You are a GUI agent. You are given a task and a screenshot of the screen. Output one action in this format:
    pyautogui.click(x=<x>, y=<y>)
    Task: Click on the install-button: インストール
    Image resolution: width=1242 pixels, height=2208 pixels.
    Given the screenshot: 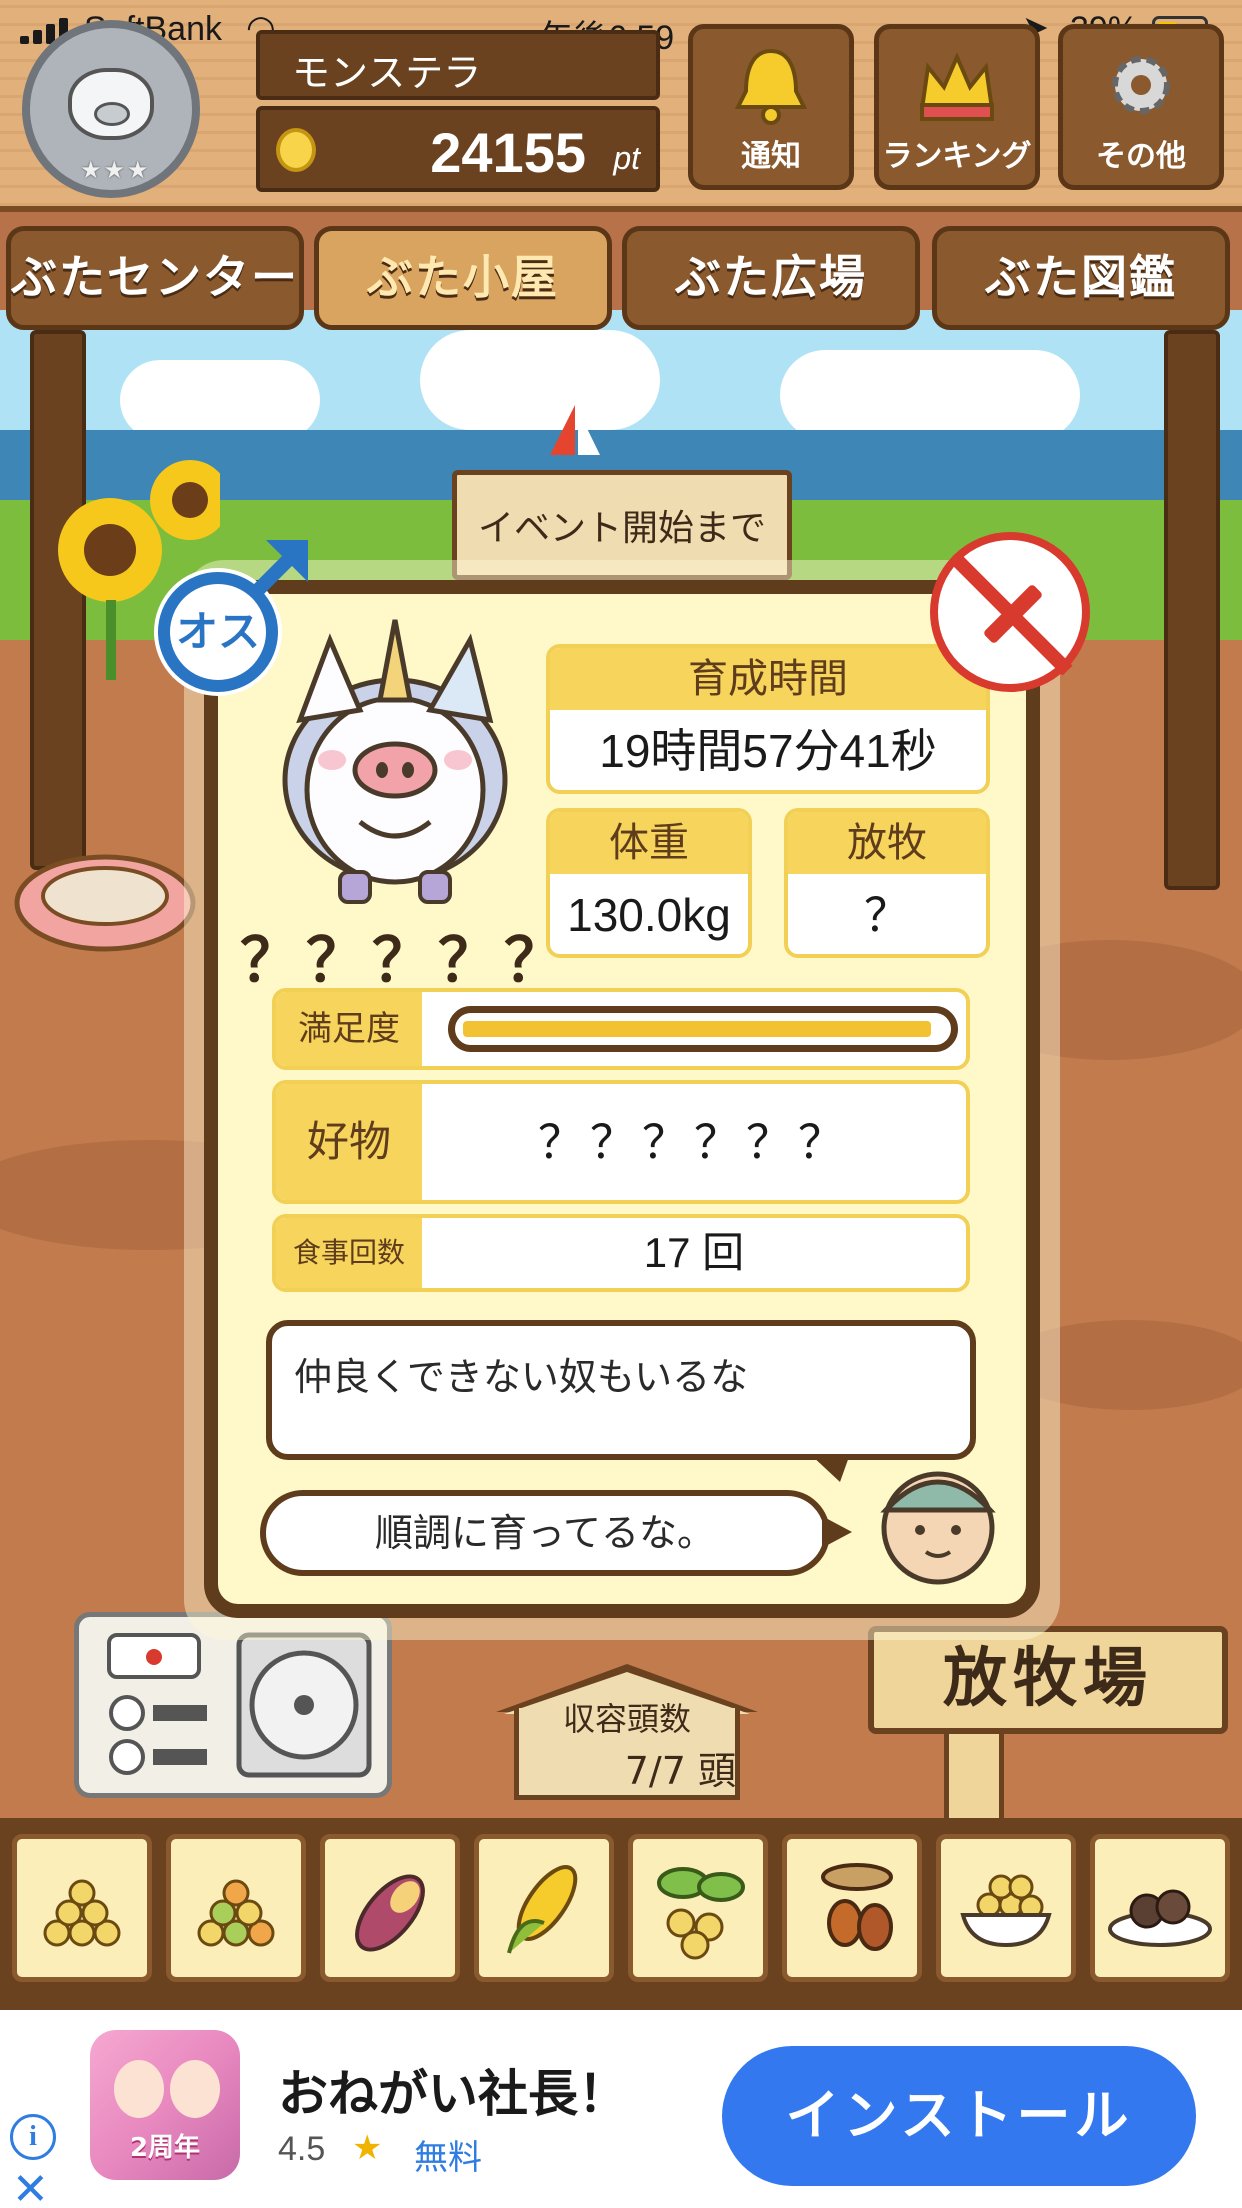 What is the action you would take?
    pyautogui.click(x=959, y=2116)
    